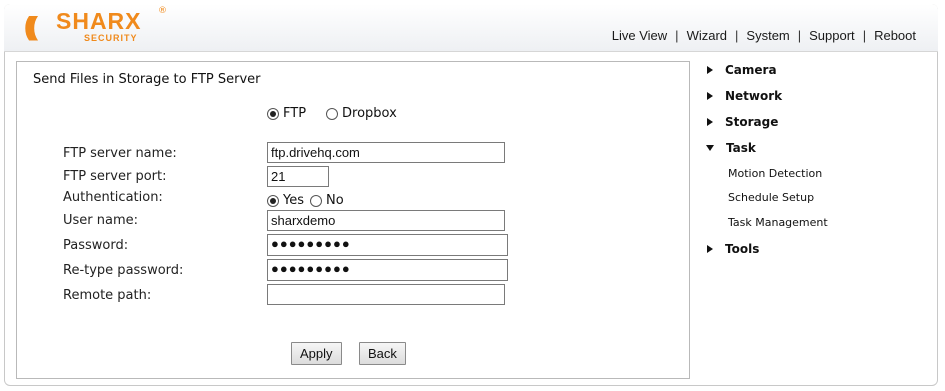 The image size is (945, 391). I want to click on sidebar-subitem-motion-detection: Motion Detection, so click(775, 173).